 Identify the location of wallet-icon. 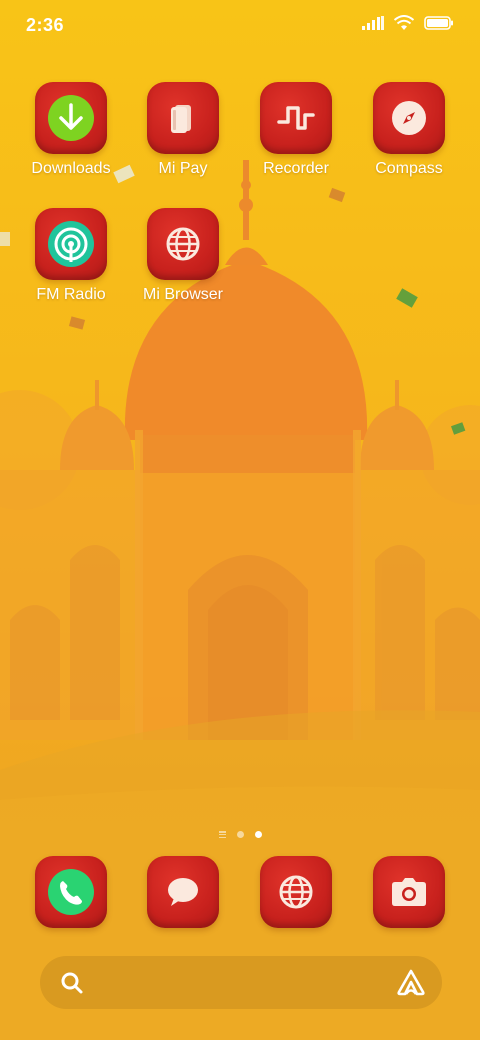
(181, 119).